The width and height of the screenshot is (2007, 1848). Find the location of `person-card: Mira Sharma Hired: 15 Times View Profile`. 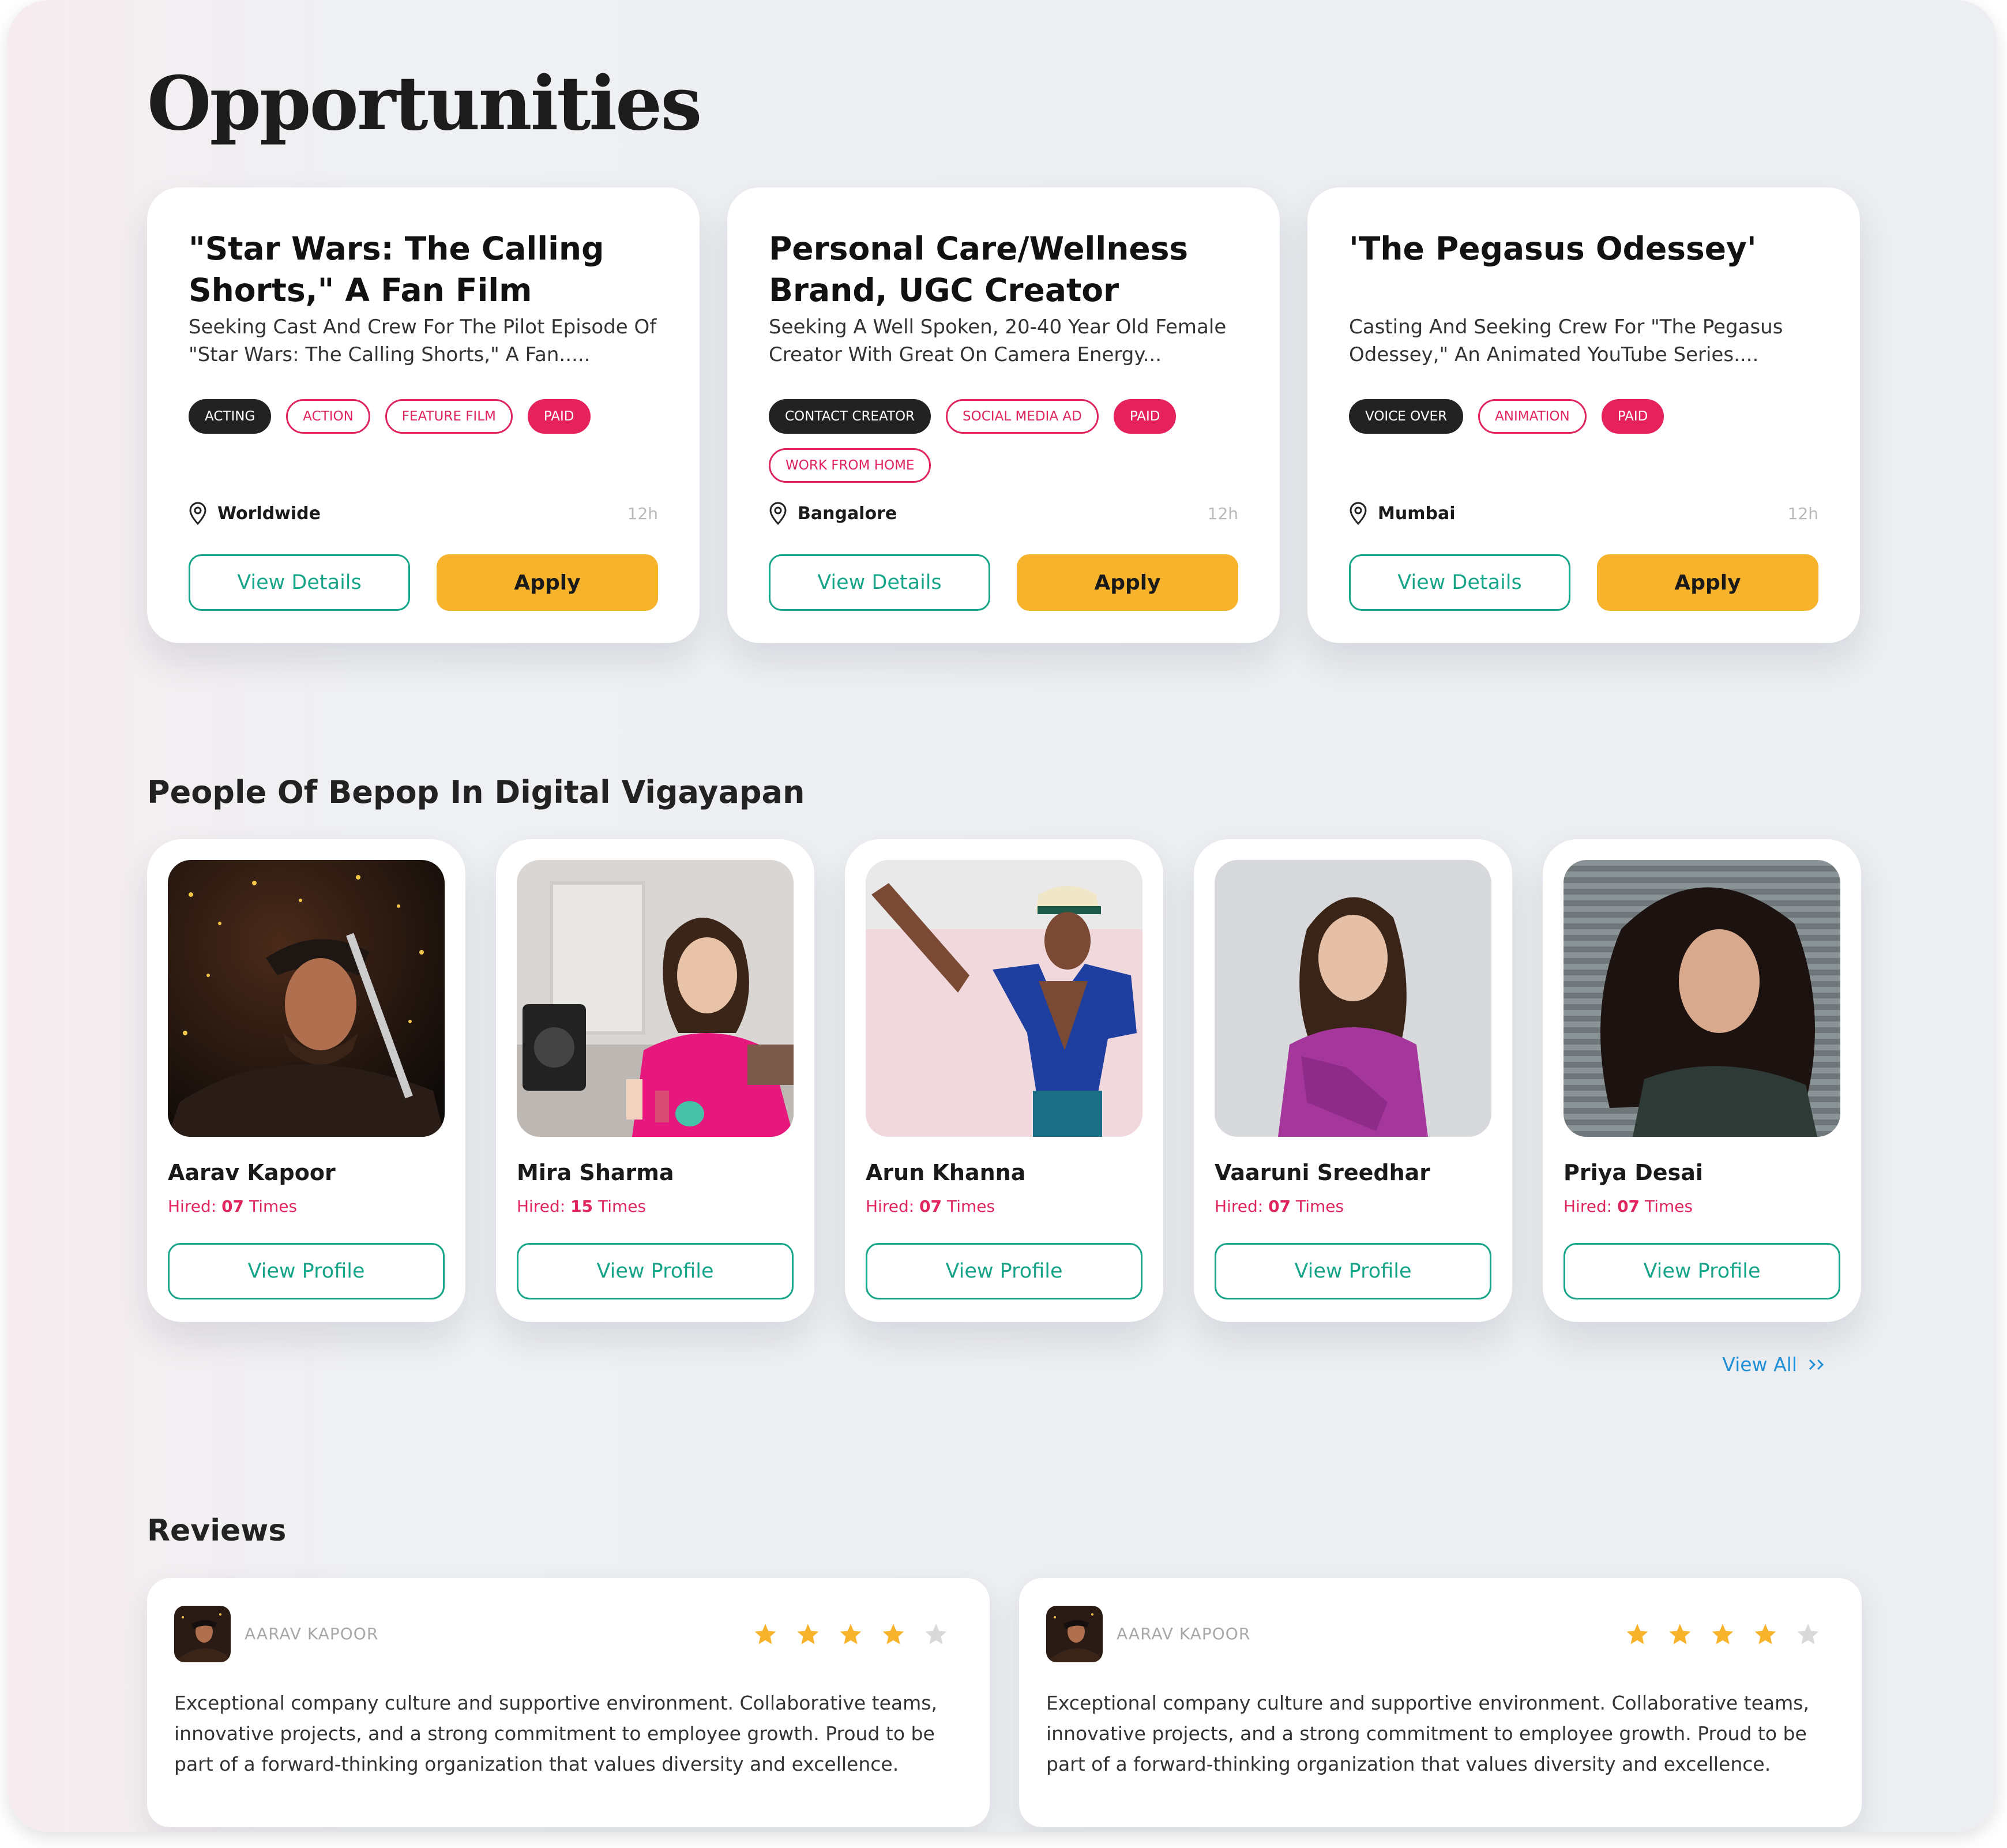

person-card: Mira Sharma Hired: 15 Times View Profile is located at coordinates (655, 1080).